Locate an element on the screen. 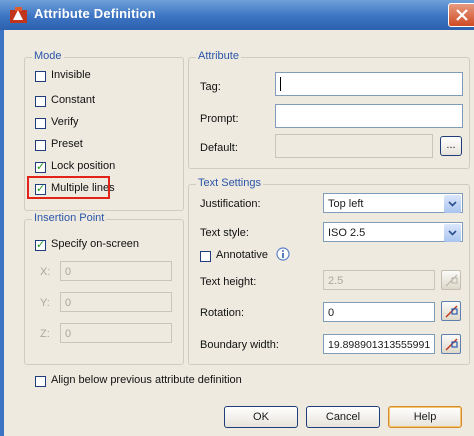  default-input is located at coordinates (354, 146).